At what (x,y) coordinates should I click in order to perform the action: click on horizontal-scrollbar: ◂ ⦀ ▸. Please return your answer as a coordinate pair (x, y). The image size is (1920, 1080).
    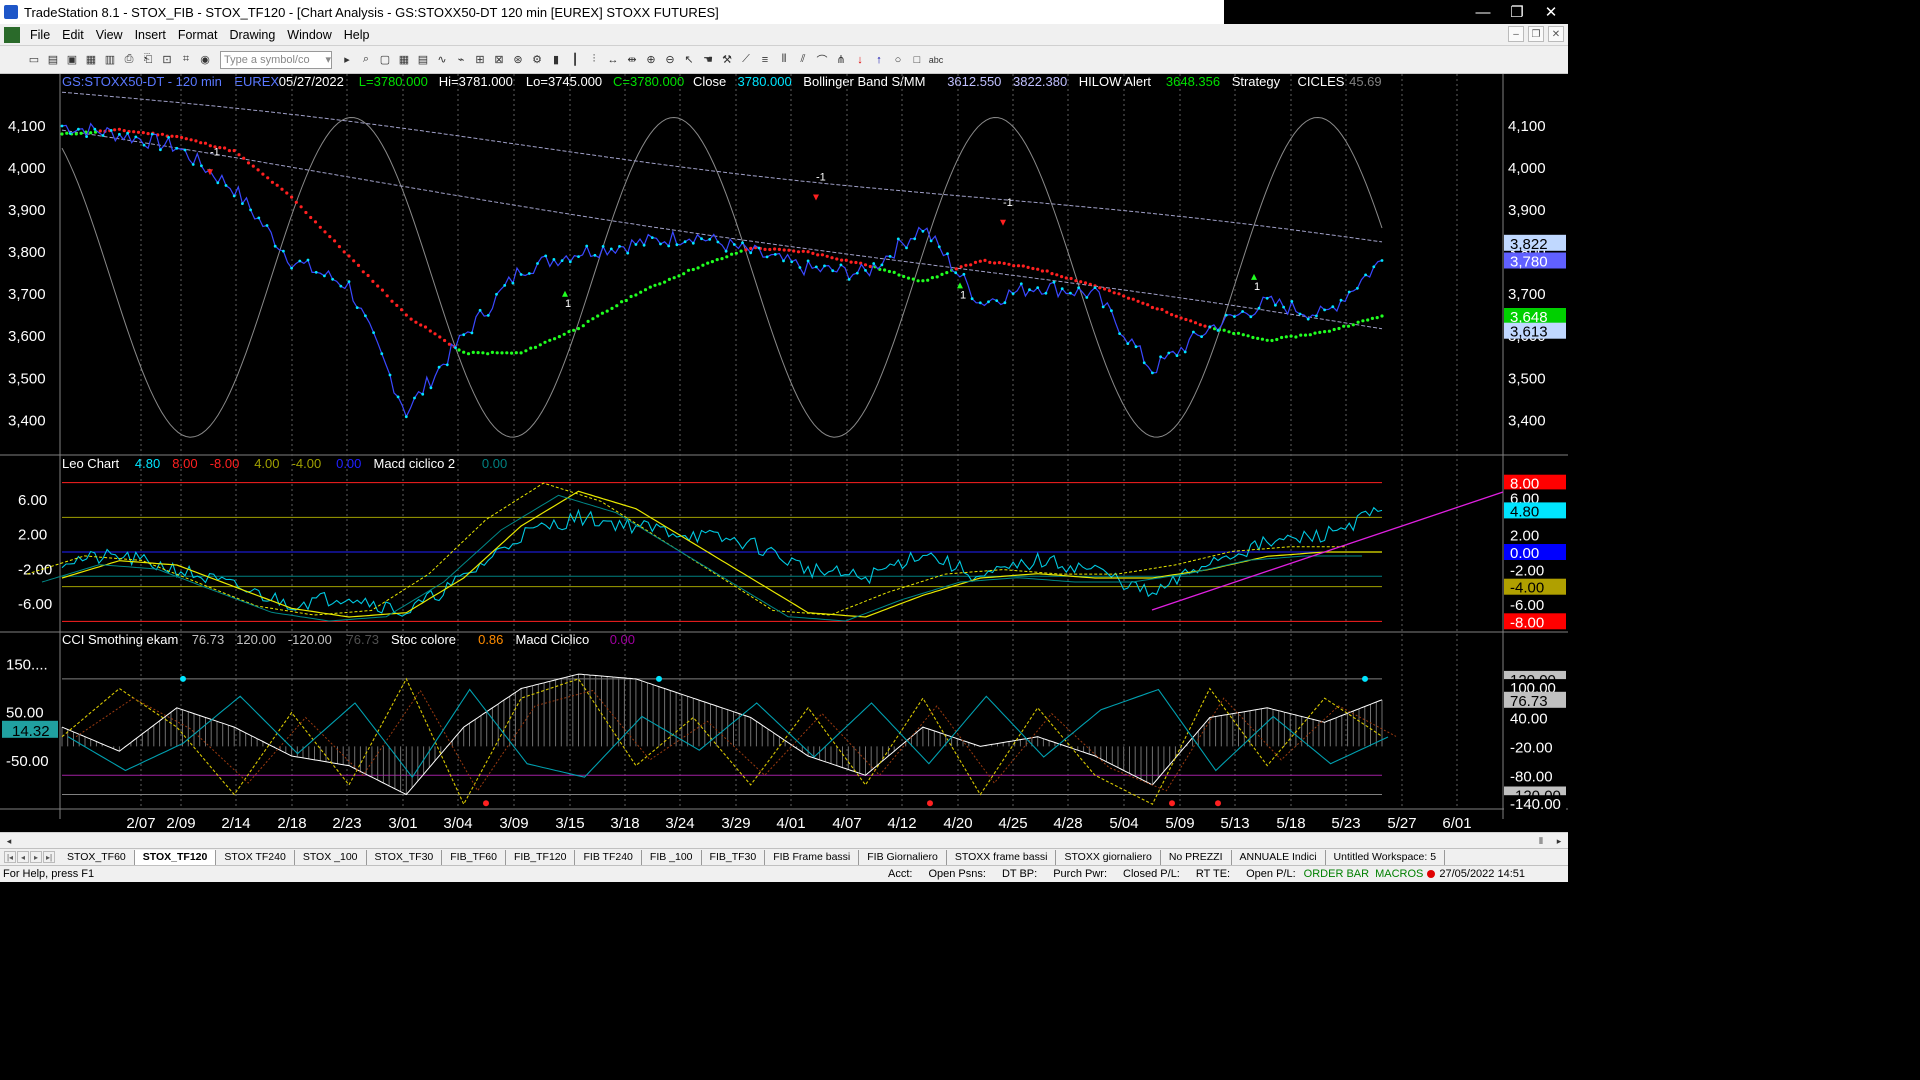
    Looking at the image, I should click on (784, 840).